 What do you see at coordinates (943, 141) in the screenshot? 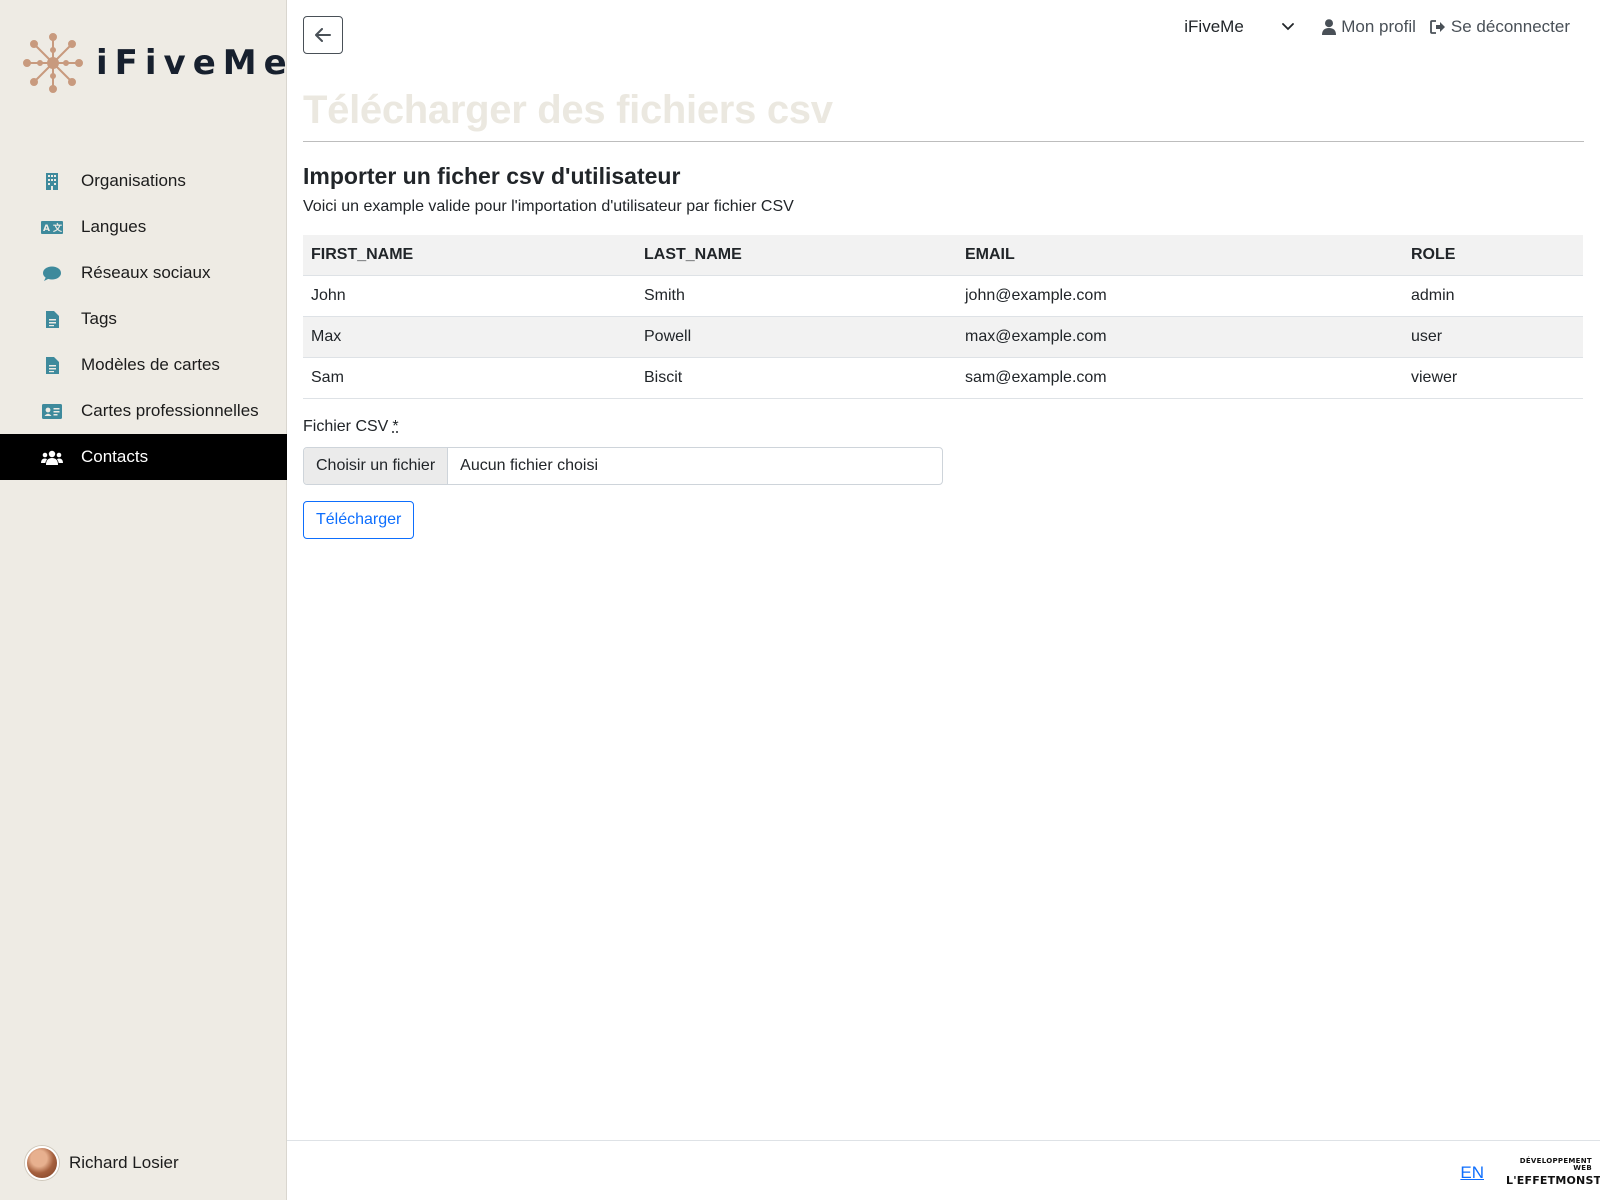
I see `title-divider` at bounding box center [943, 141].